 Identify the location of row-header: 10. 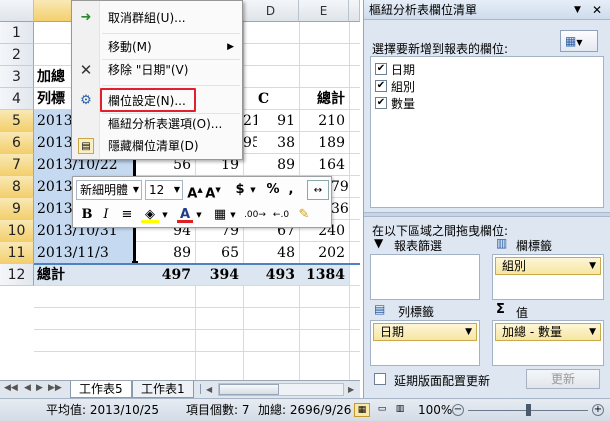
(17, 231).